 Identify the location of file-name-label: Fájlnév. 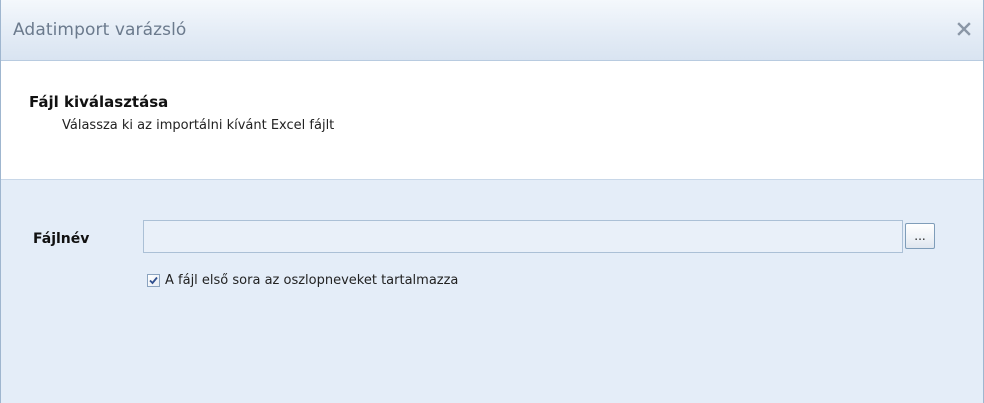
(61, 239).